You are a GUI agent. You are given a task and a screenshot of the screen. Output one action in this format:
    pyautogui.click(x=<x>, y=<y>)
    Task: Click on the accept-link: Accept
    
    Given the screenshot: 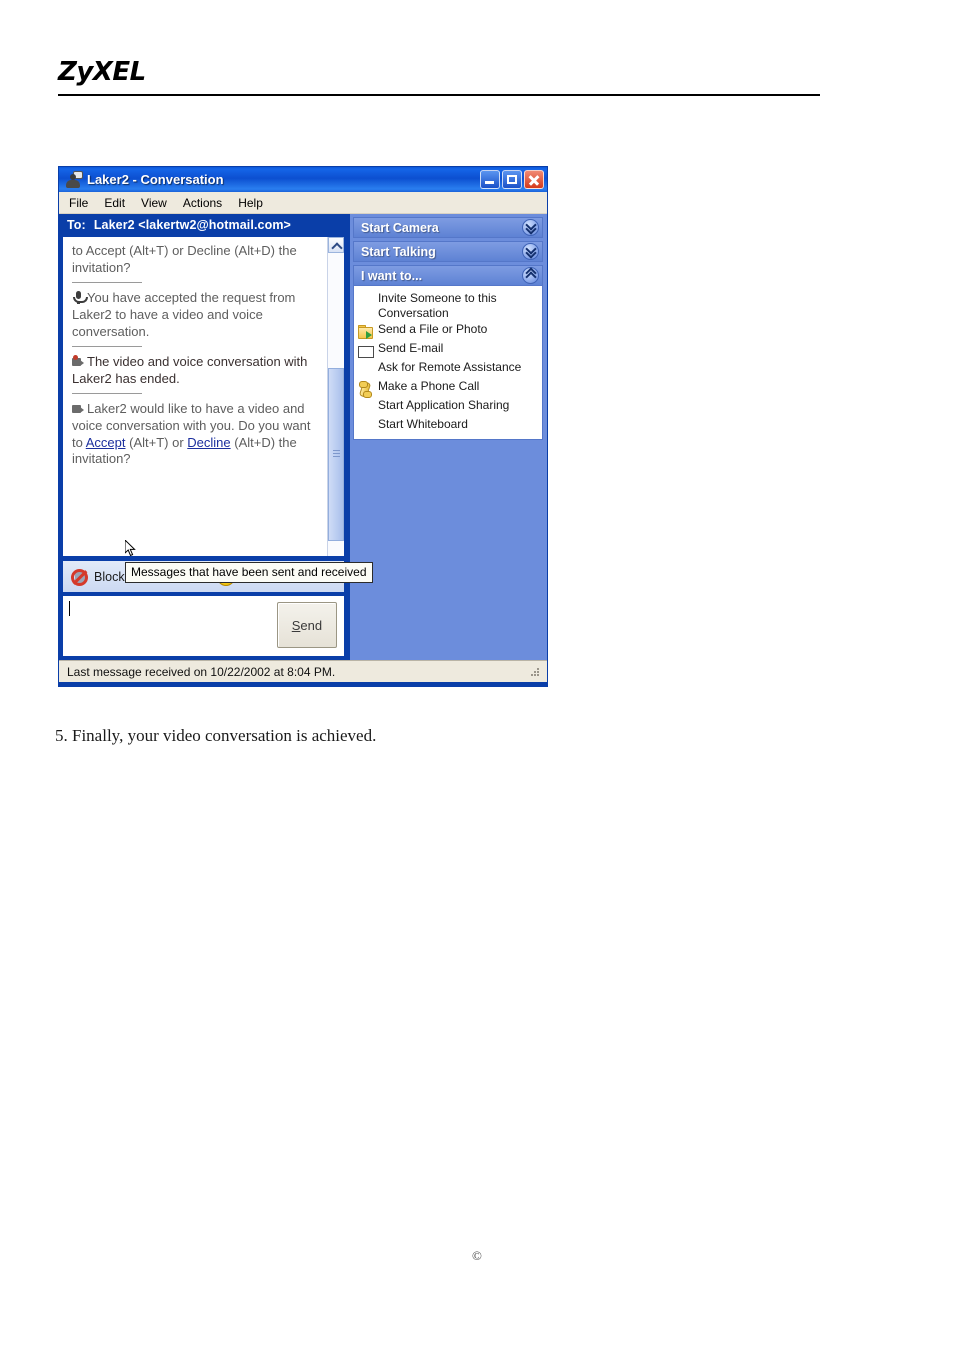 What is the action you would take?
    pyautogui.click(x=106, y=442)
    